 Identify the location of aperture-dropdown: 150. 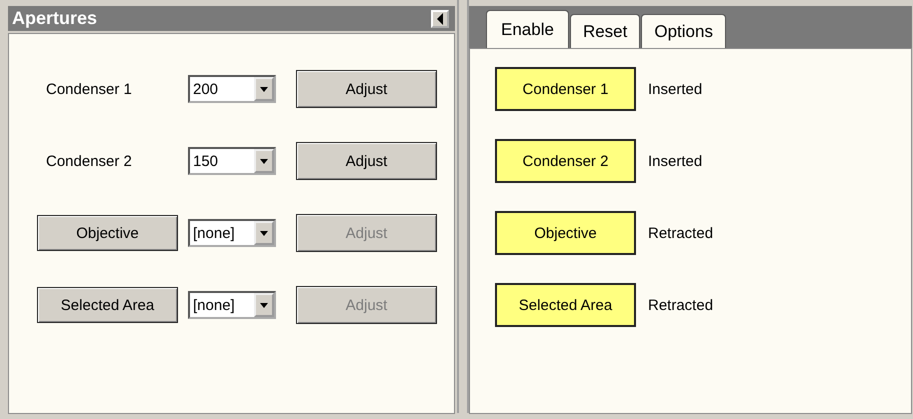
(232, 161).